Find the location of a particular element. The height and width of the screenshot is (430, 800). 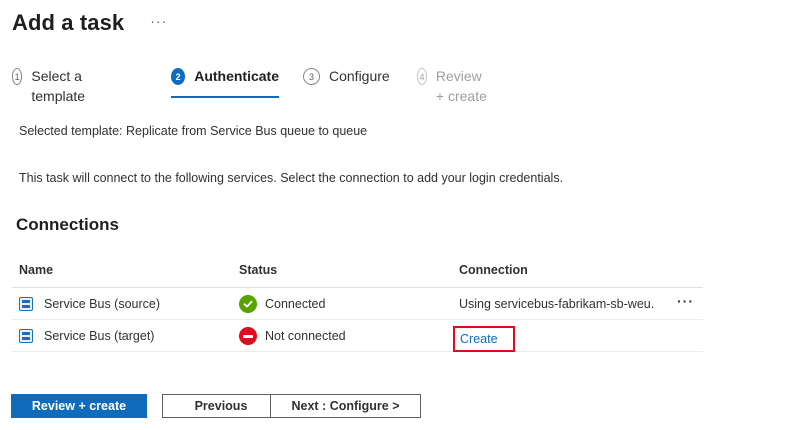

connections-heading: Connections is located at coordinates (67, 224).